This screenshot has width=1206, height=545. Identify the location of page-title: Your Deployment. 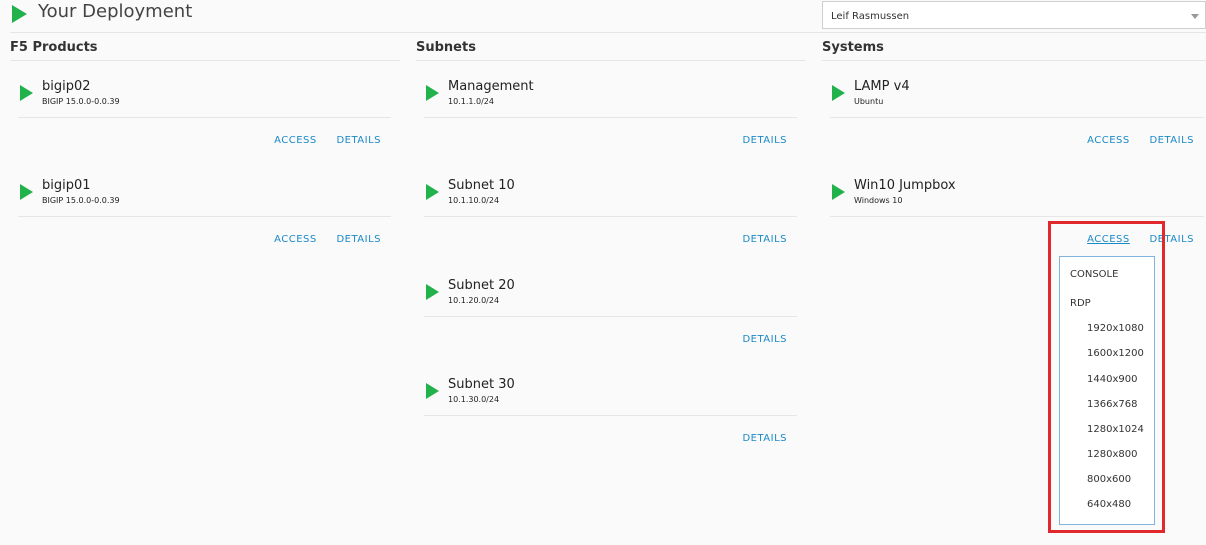
(115, 11).